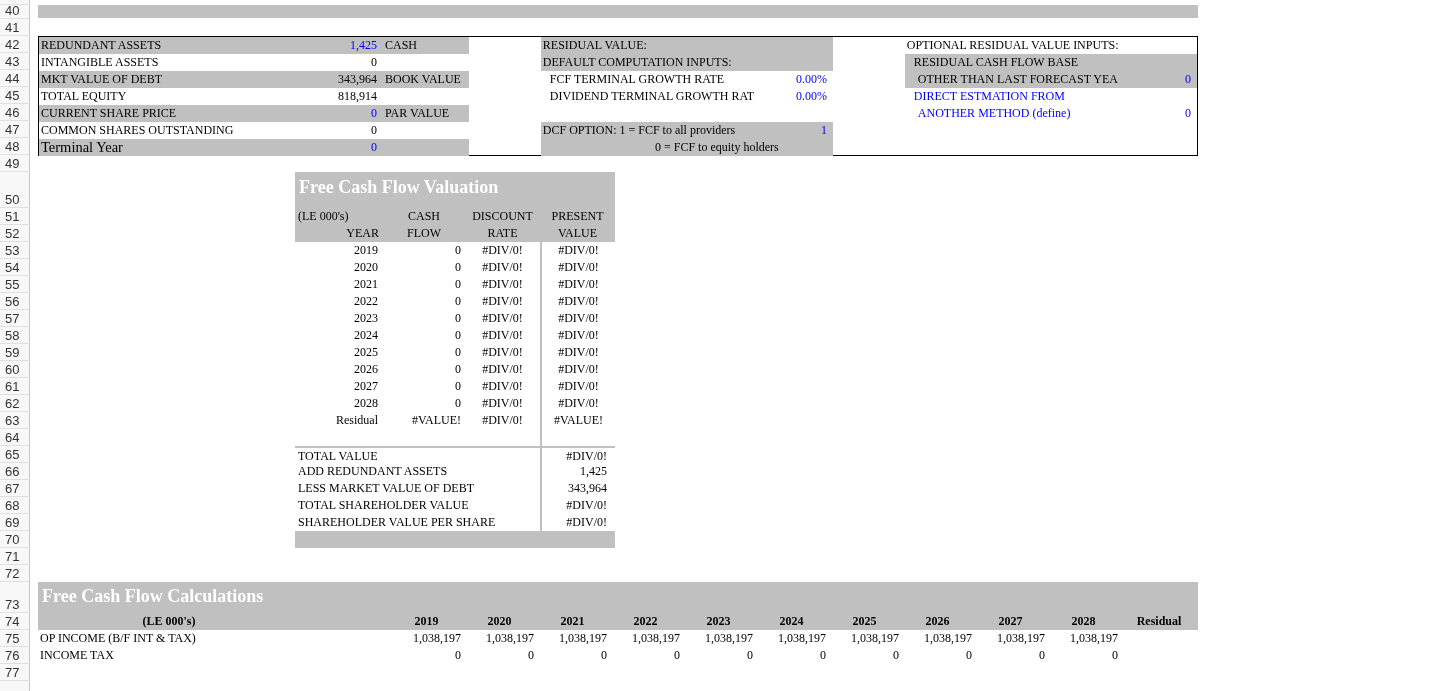  I want to click on table-title: Free Cash Flow Calculations, so click(618, 597).